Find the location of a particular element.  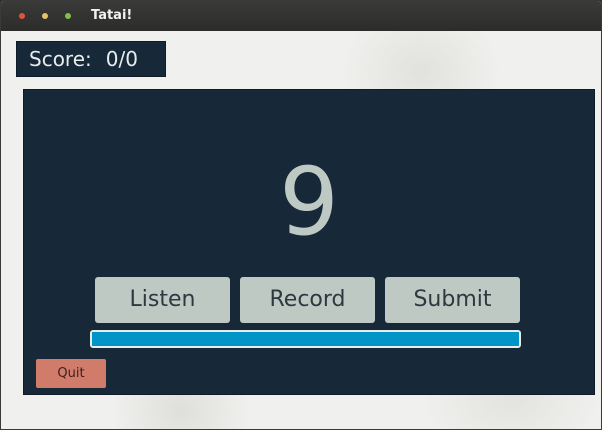

progress-bar-fill is located at coordinates (305, 339).